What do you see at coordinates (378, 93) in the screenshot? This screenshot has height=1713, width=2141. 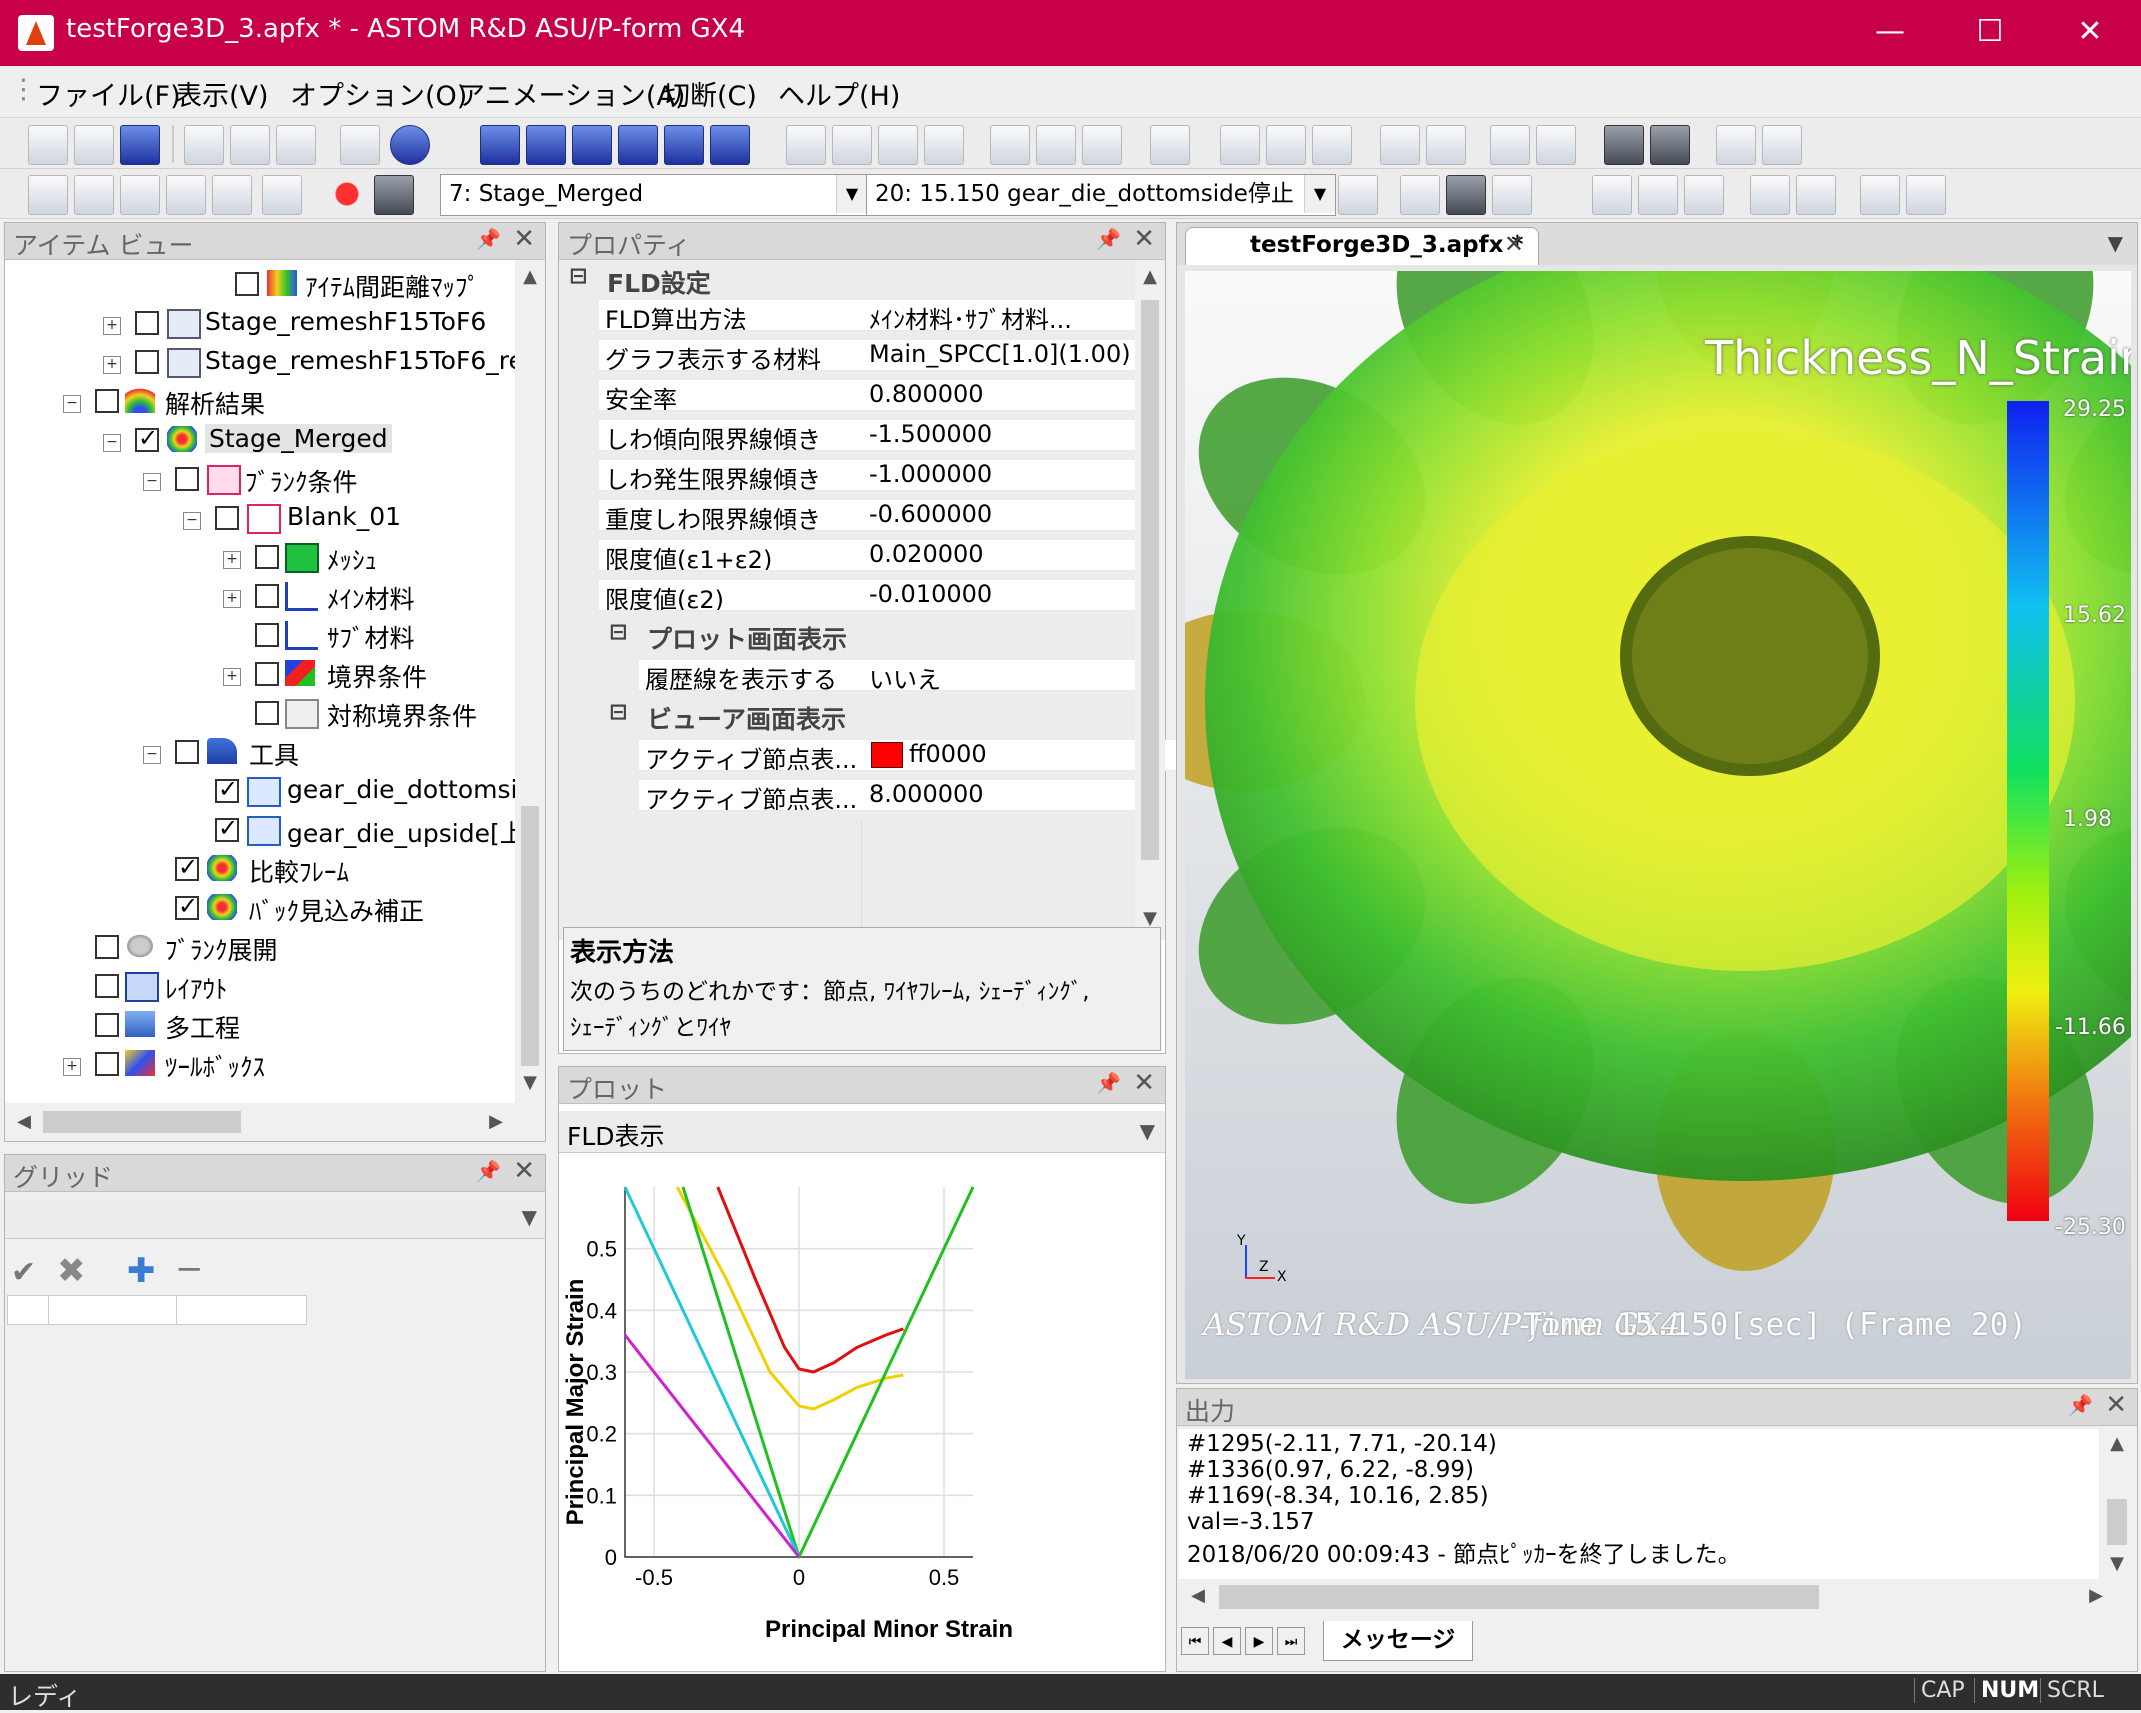 I see `menu-options: オプション(O)` at bounding box center [378, 93].